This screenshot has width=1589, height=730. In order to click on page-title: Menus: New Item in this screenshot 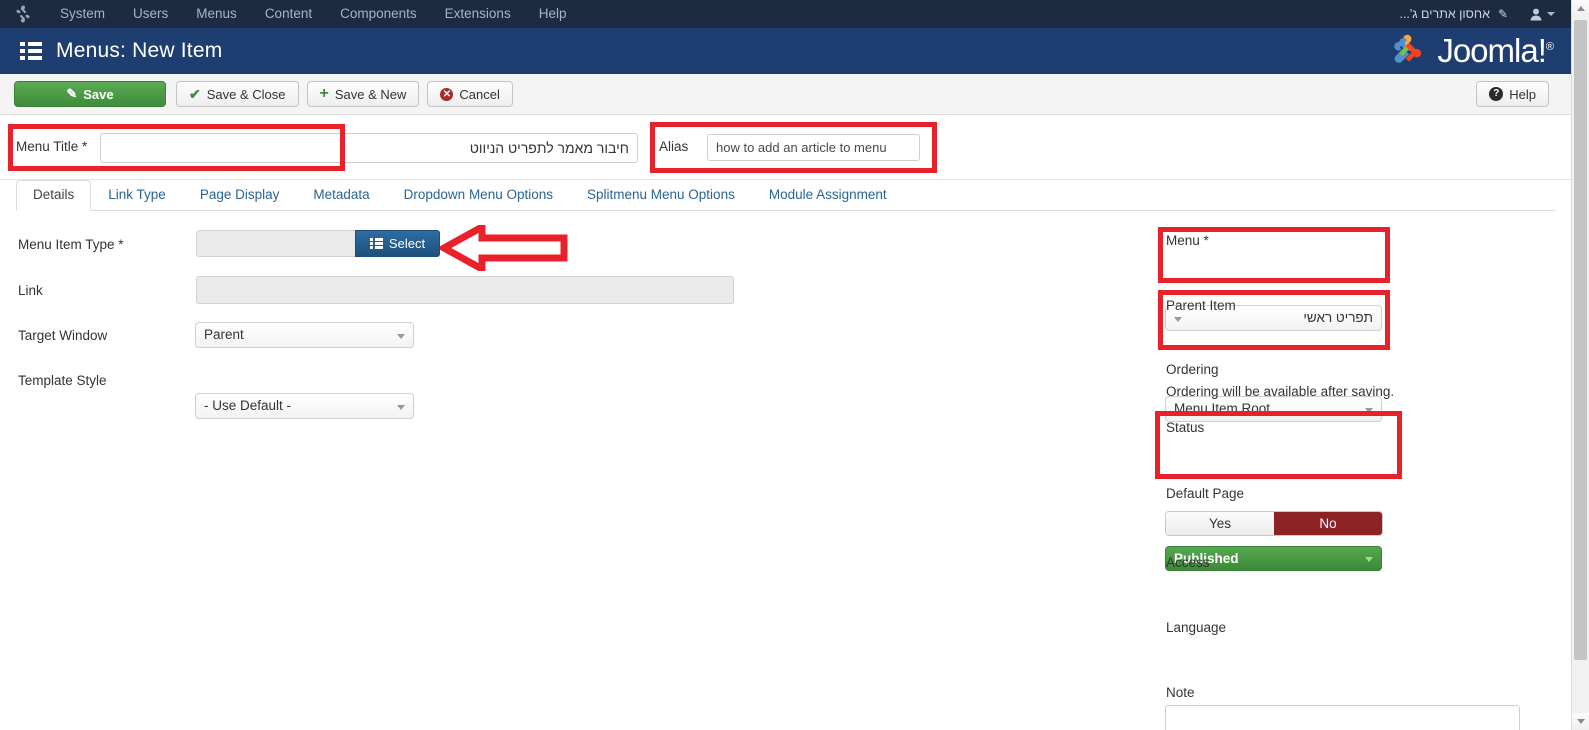, I will do `click(139, 50)`.